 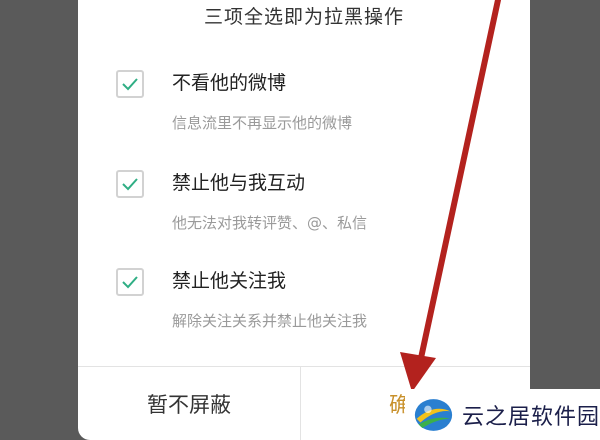 I want to click on option-block-interaction: 禁止他与我互动 他无法对我转评赞、@、私信, so click(x=318, y=210).